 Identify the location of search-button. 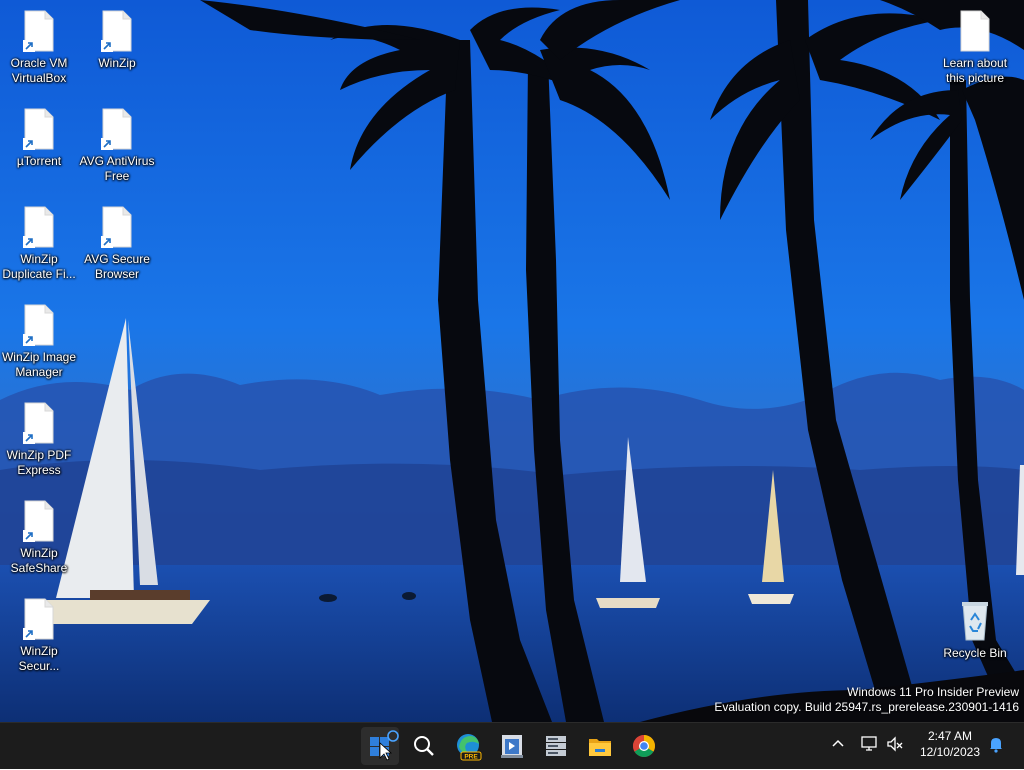
(424, 746).